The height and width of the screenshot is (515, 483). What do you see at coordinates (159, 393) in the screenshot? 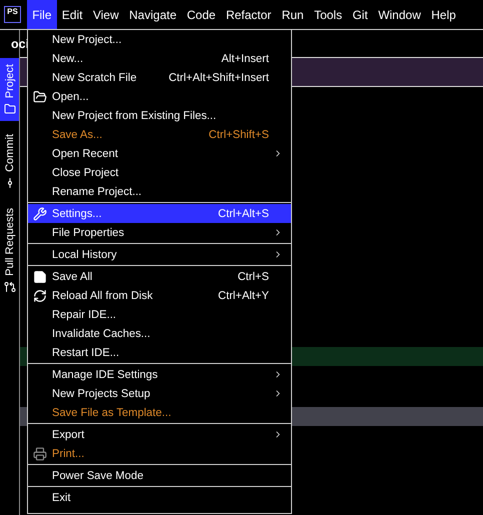
I see `menu-item: New Projects Setup` at bounding box center [159, 393].